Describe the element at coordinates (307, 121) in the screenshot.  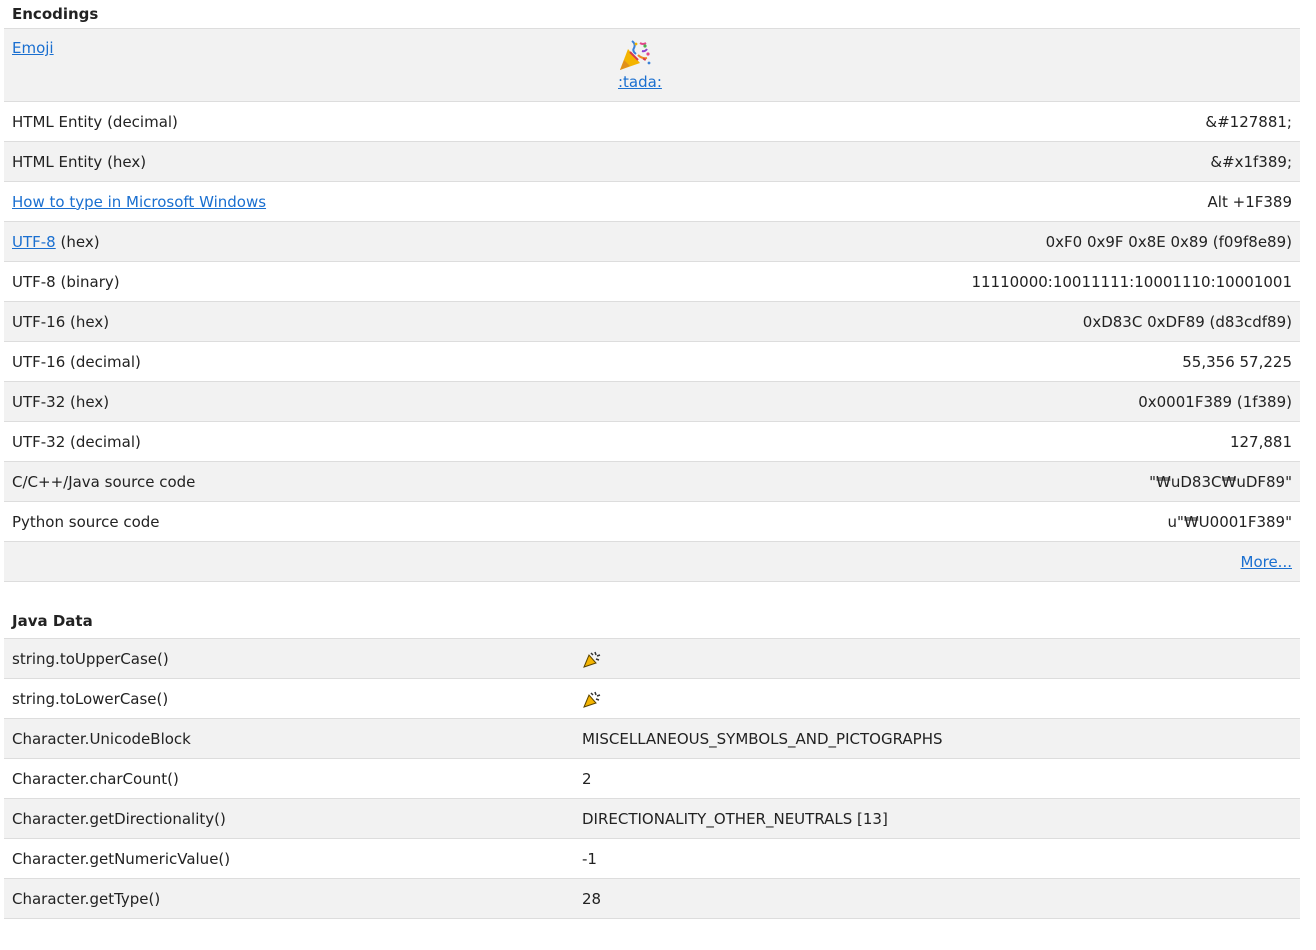
I see `row-label: HTML Entity (decimal)` at that location.